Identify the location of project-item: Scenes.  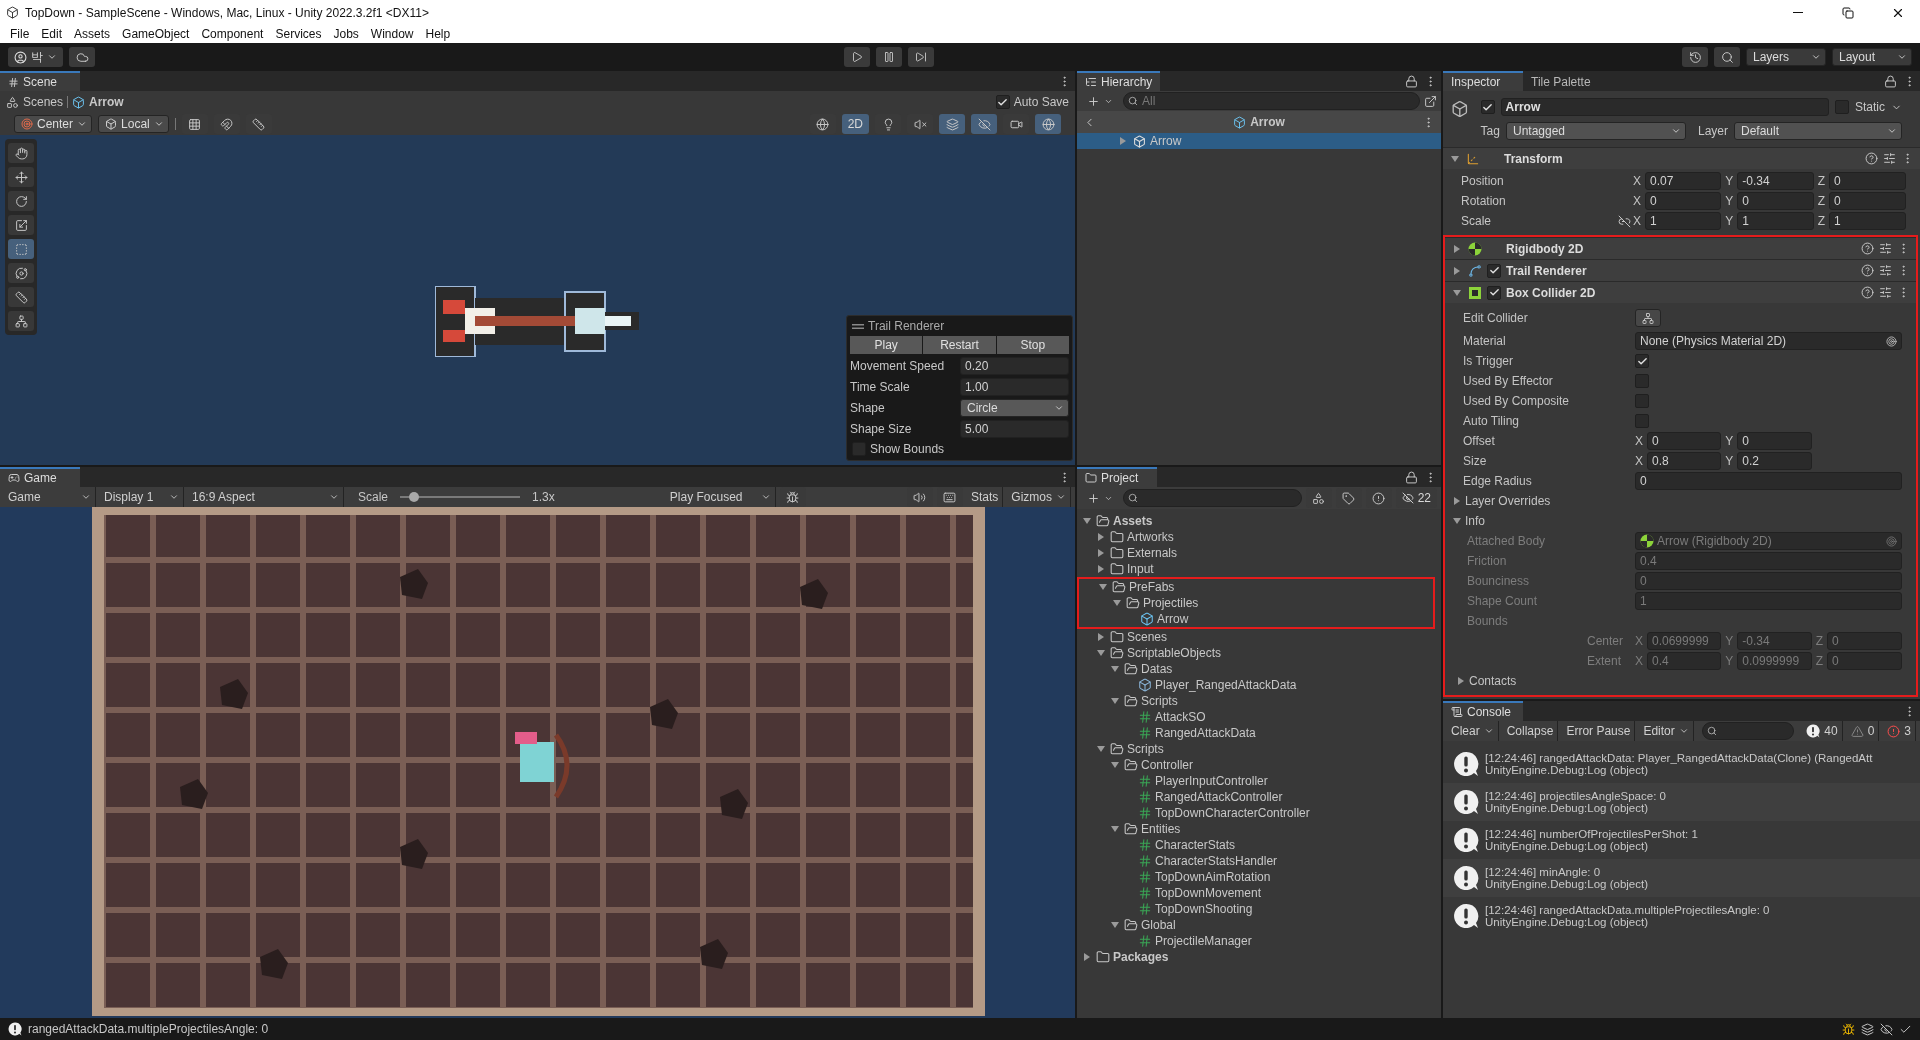
(1147, 637).